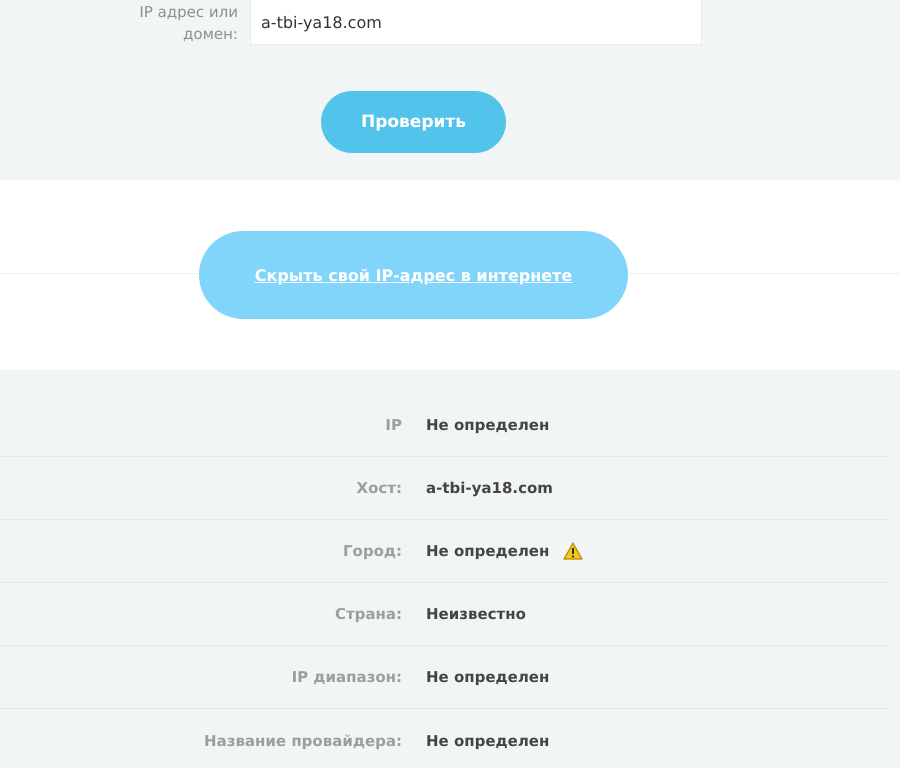 The width and height of the screenshot is (900, 768). I want to click on result-label: IP, so click(393, 425).